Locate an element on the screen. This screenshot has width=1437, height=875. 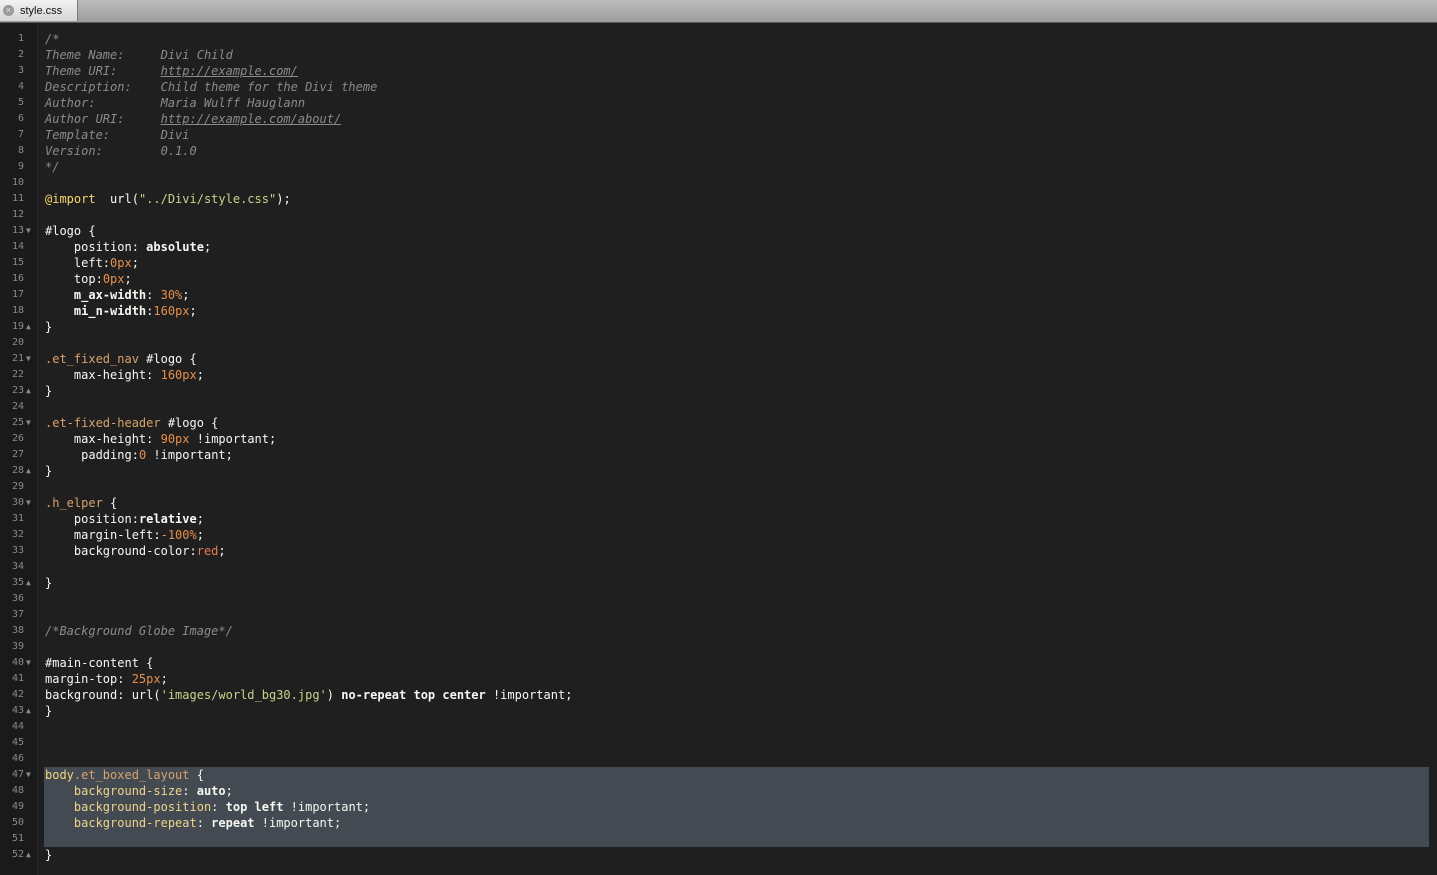
tab-style-css: × style.css is located at coordinates (39, 10).